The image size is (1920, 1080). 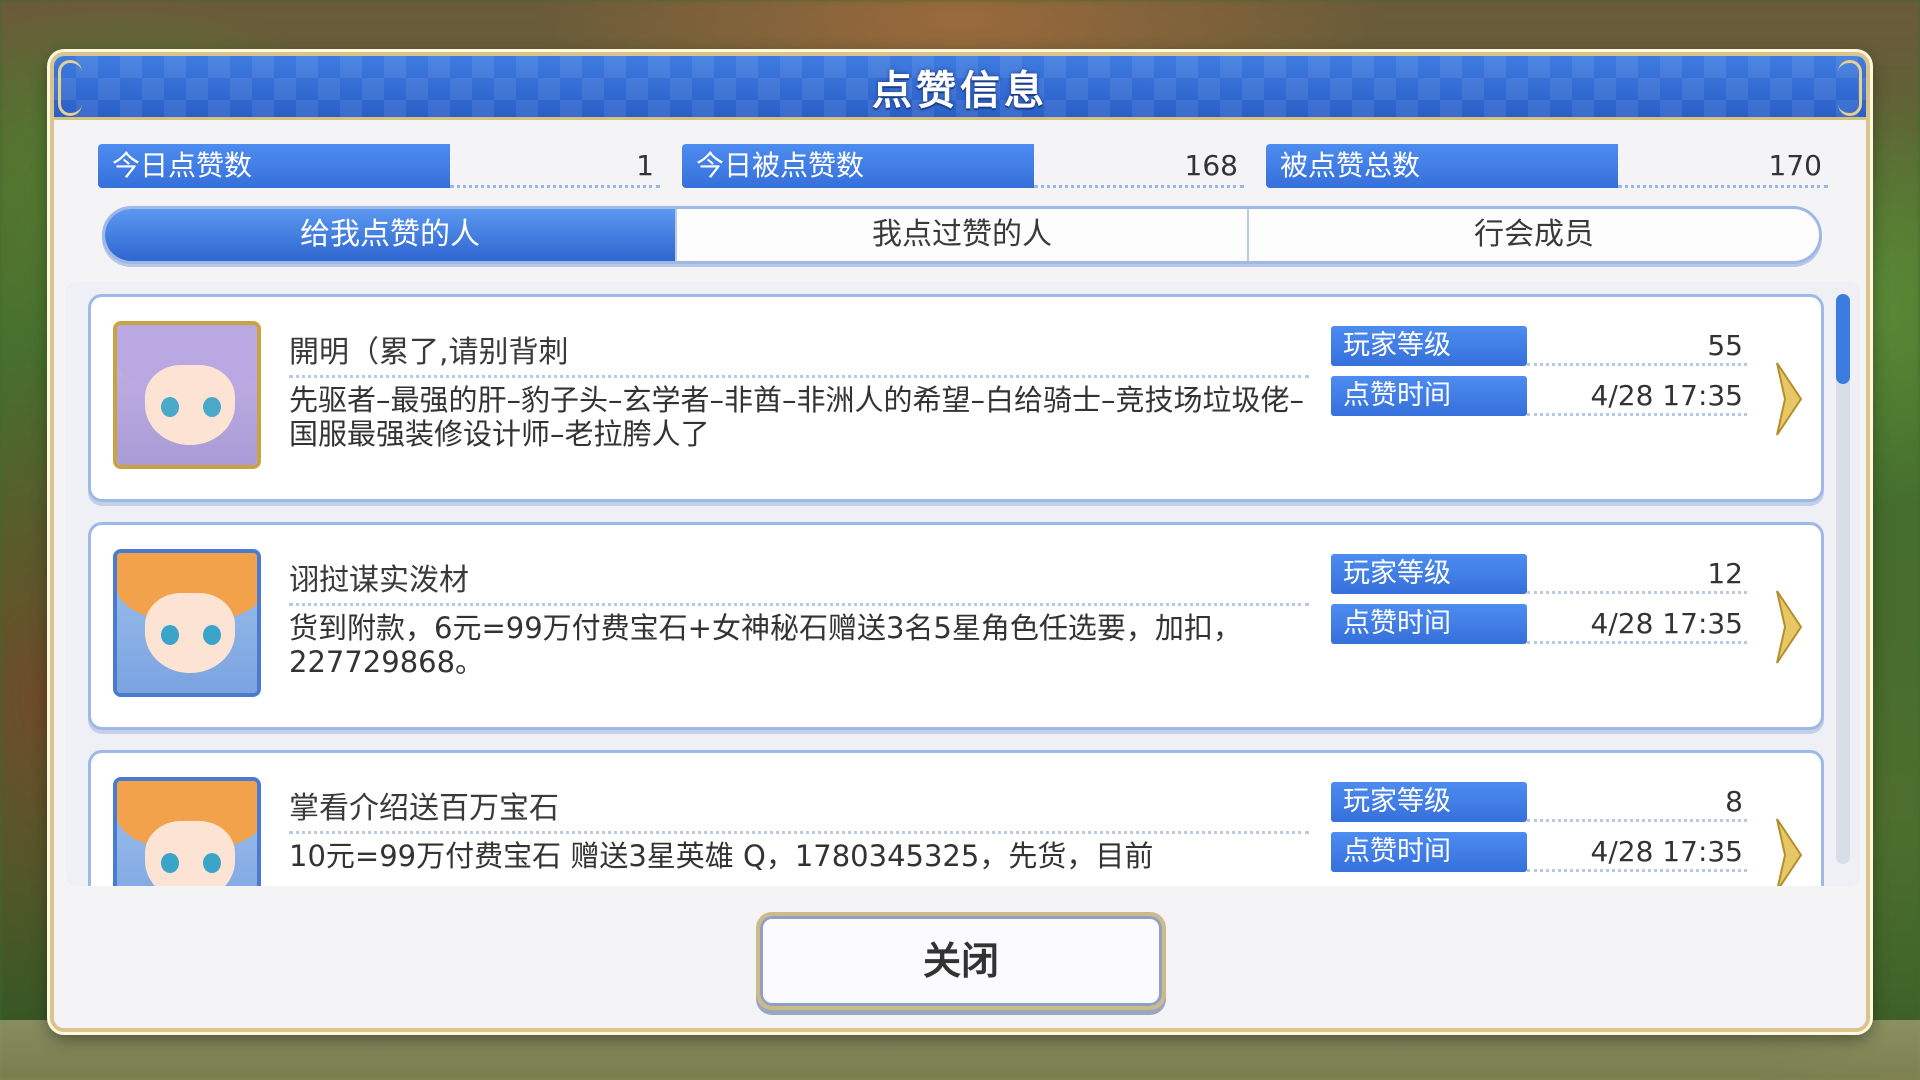 What do you see at coordinates (799, 580) in the screenshot?
I see `player-name: 诩挝谋实泼材` at bounding box center [799, 580].